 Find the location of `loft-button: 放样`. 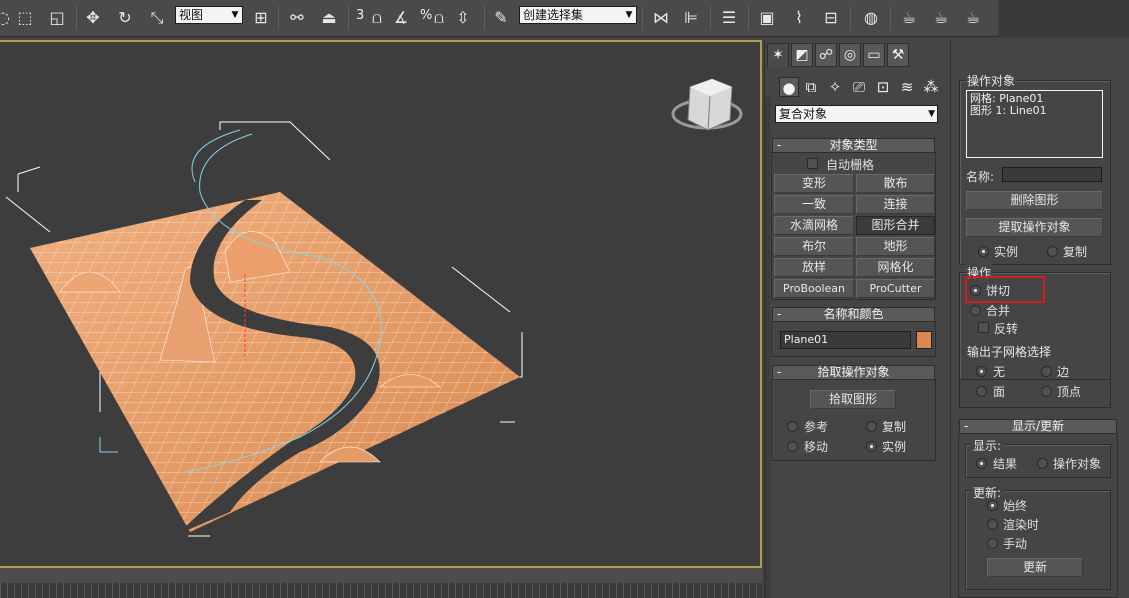

loft-button: 放样 is located at coordinates (814, 267).